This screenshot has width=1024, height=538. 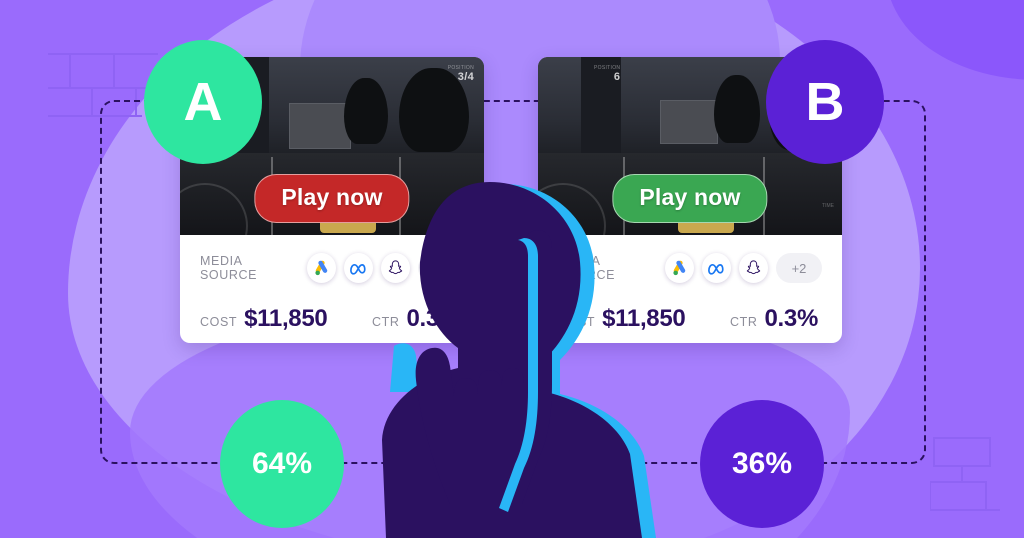 What do you see at coordinates (955, 51) in the screenshot?
I see `background-corner-wedge` at bounding box center [955, 51].